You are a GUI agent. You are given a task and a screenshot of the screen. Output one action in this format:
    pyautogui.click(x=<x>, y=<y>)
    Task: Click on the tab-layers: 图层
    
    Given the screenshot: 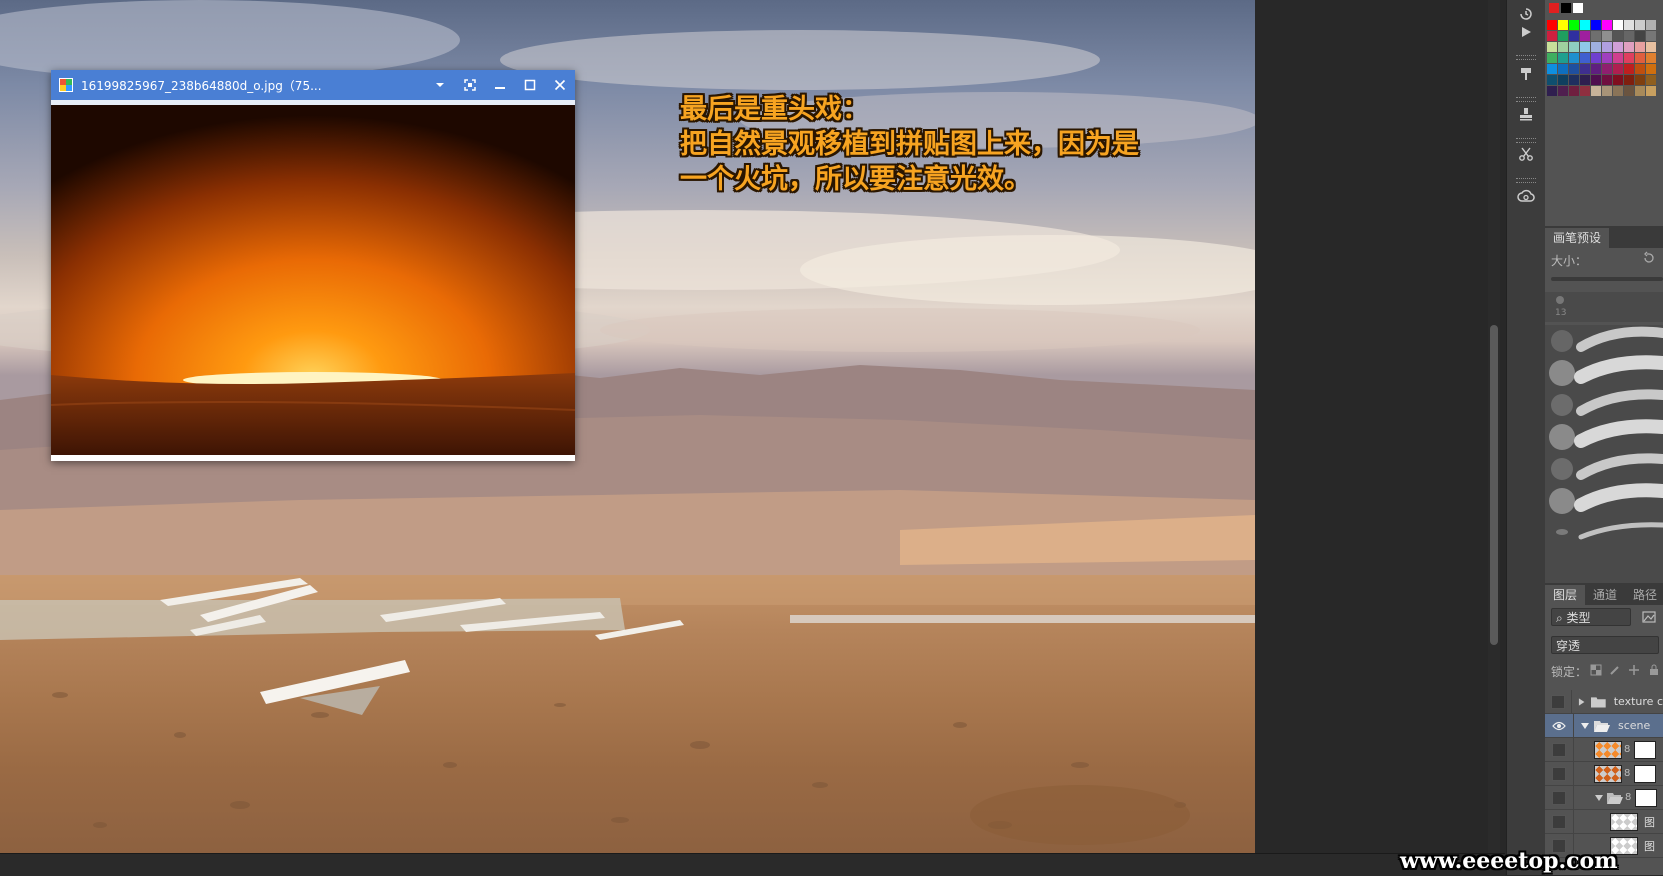 What is the action you would take?
    pyautogui.click(x=1565, y=595)
    